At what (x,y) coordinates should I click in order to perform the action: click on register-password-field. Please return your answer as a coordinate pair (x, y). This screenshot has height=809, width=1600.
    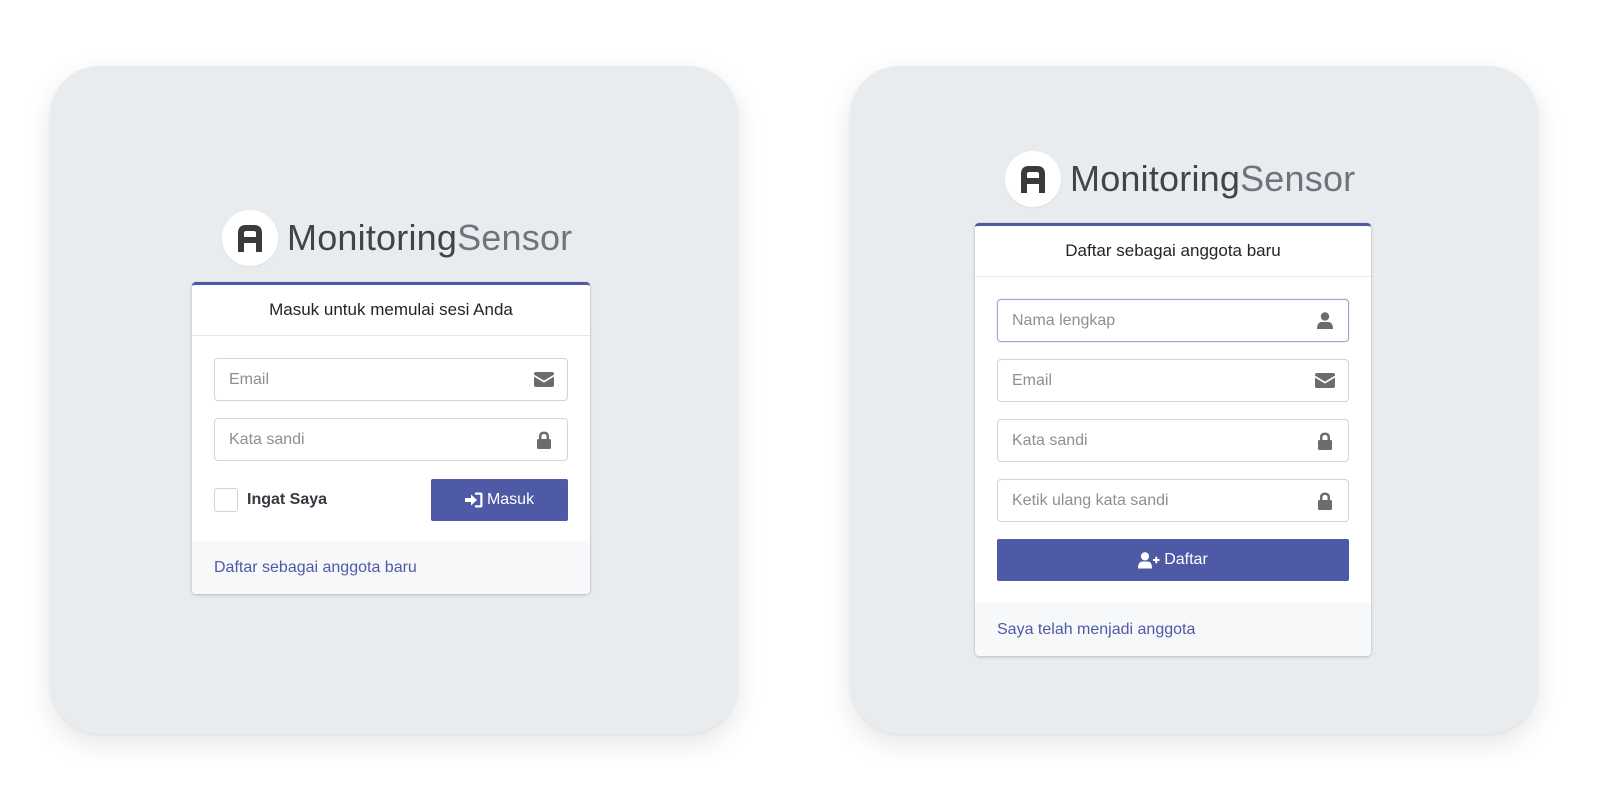
    Looking at the image, I should click on (1173, 440).